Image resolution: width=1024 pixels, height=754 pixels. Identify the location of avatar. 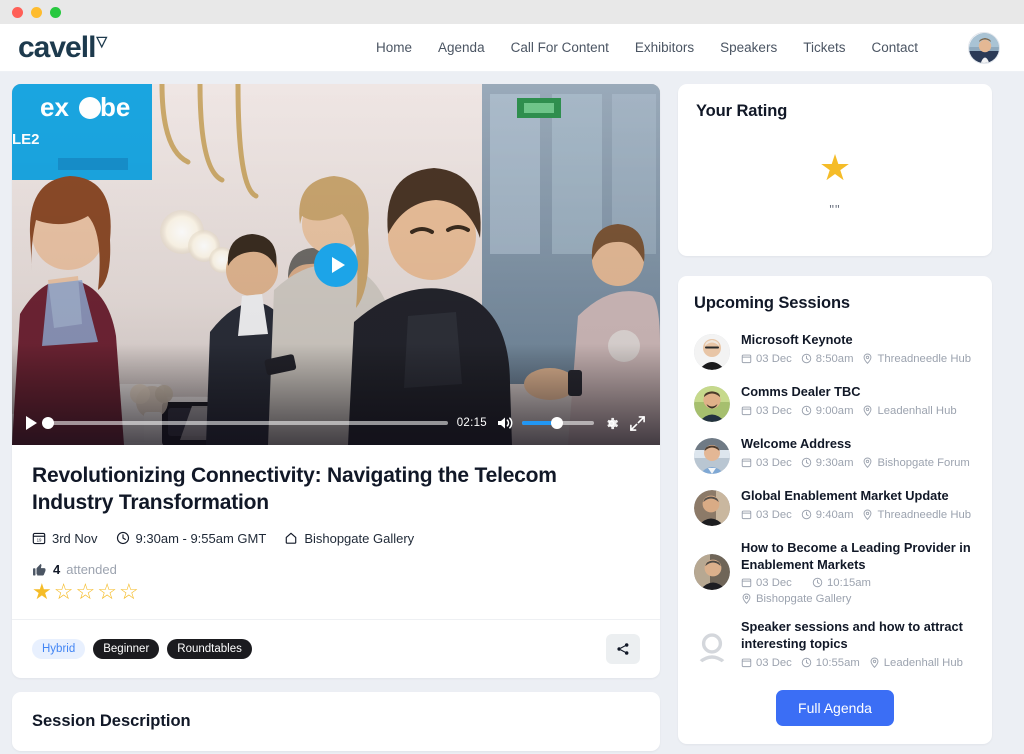
(984, 47).